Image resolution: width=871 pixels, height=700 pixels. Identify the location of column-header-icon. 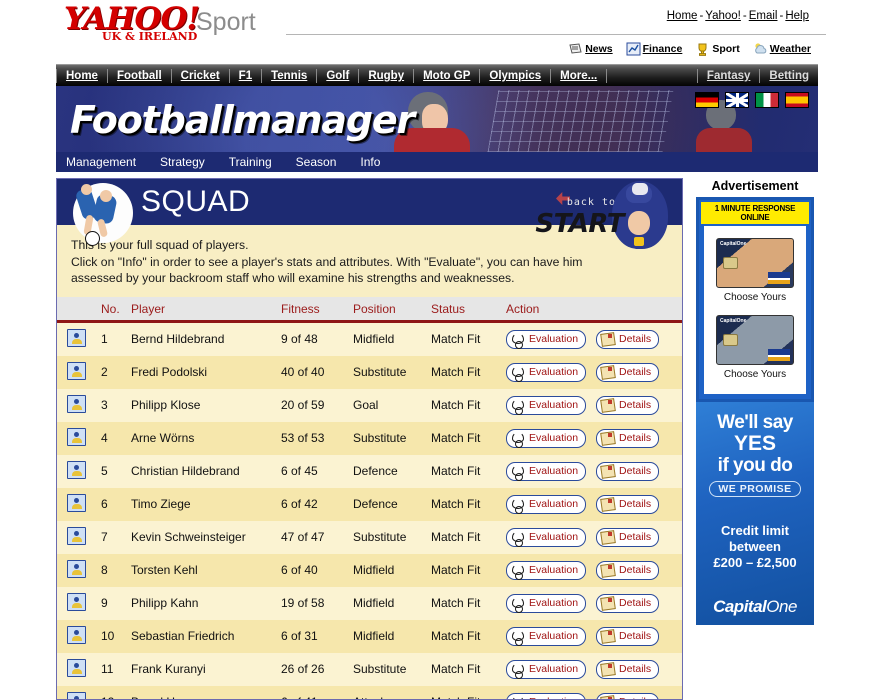
(79, 309).